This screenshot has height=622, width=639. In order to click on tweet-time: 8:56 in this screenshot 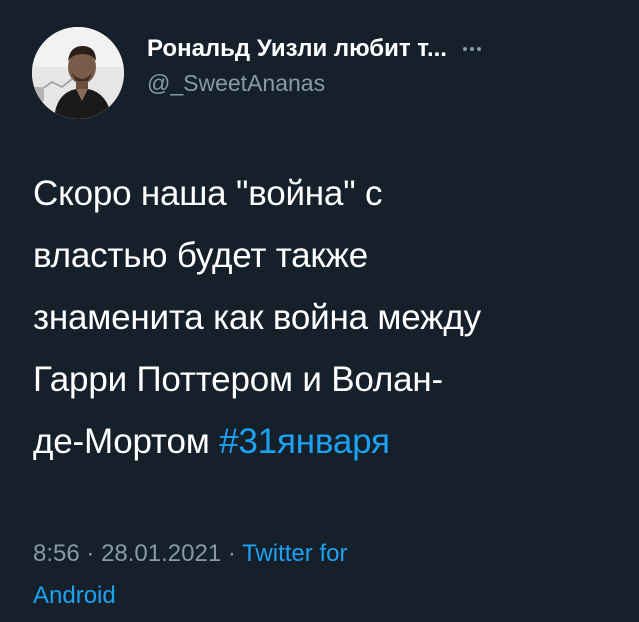, I will do `click(56, 553)`.